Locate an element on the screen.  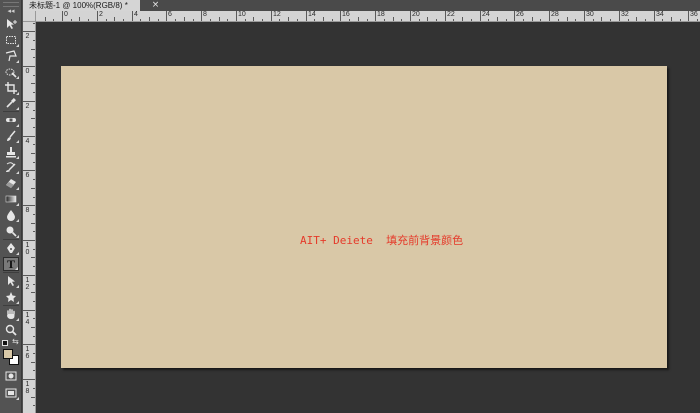
quick-mask-icon is located at coordinates (11, 376).